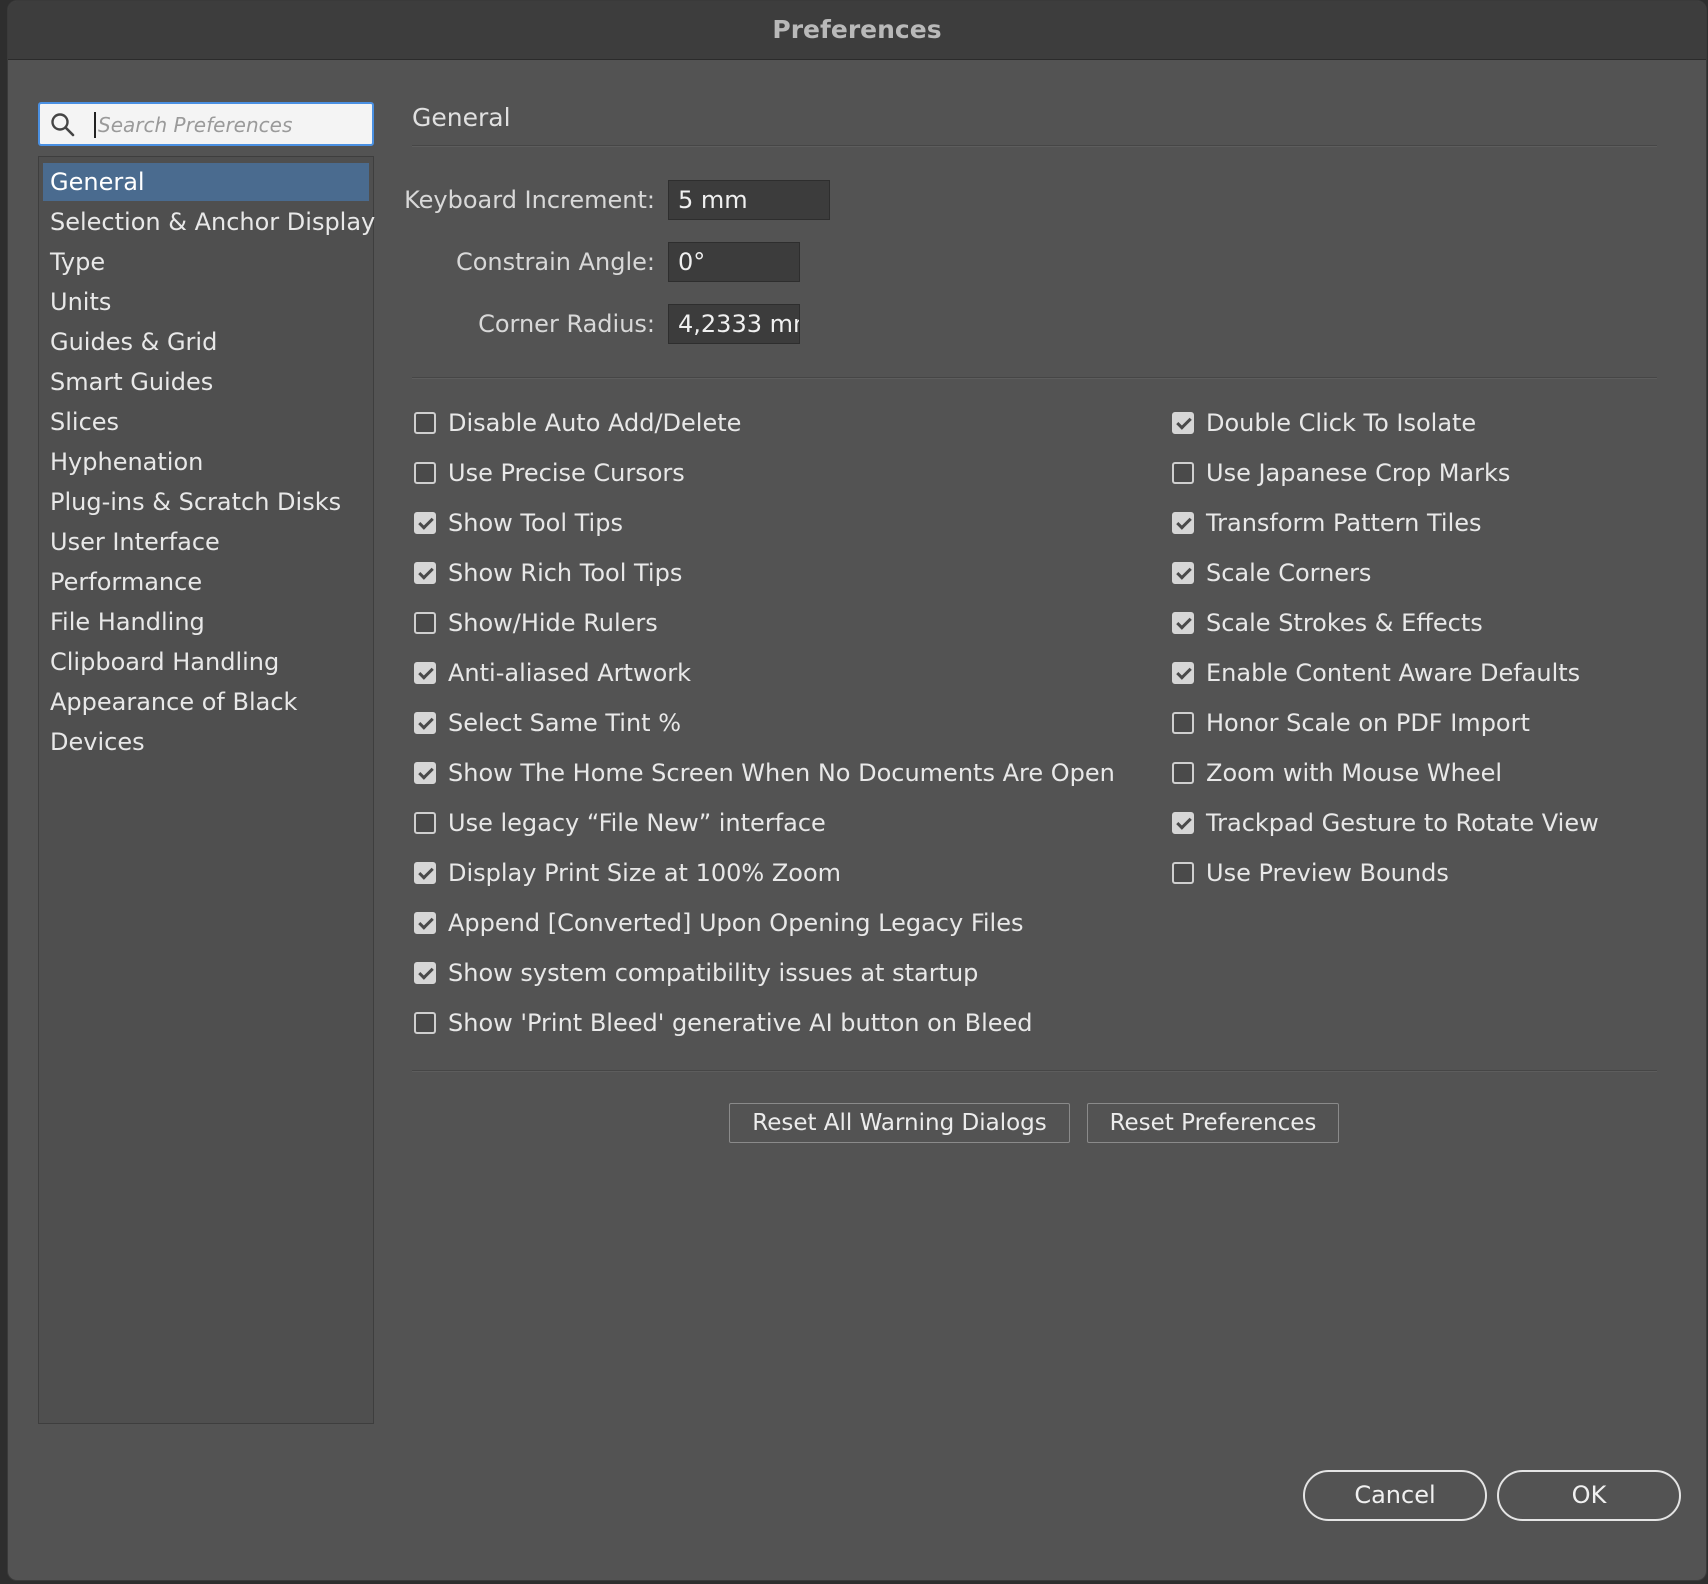 This screenshot has width=1708, height=1584. Describe the element at coordinates (206, 462) in the screenshot. I see `sidebar-item-hyphenation: Hyphenation` at that location.